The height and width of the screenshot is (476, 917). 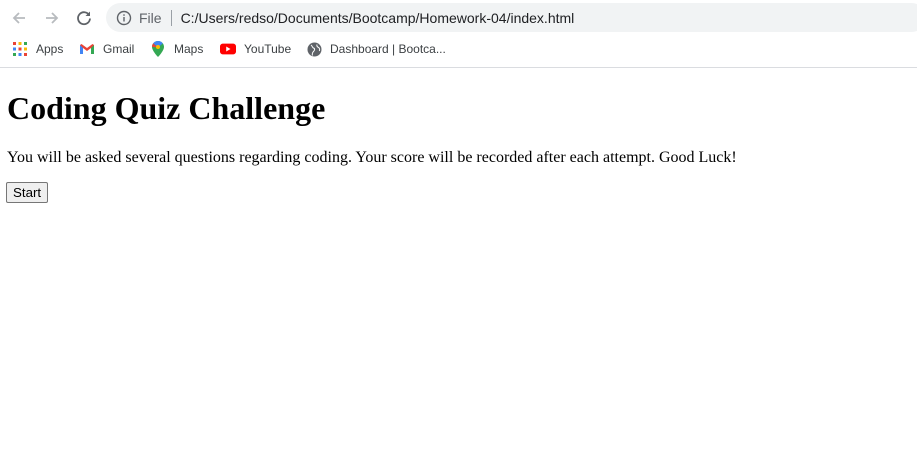 I want to click on bookmark-gmail: Gmail, so click(x=106, y=49).